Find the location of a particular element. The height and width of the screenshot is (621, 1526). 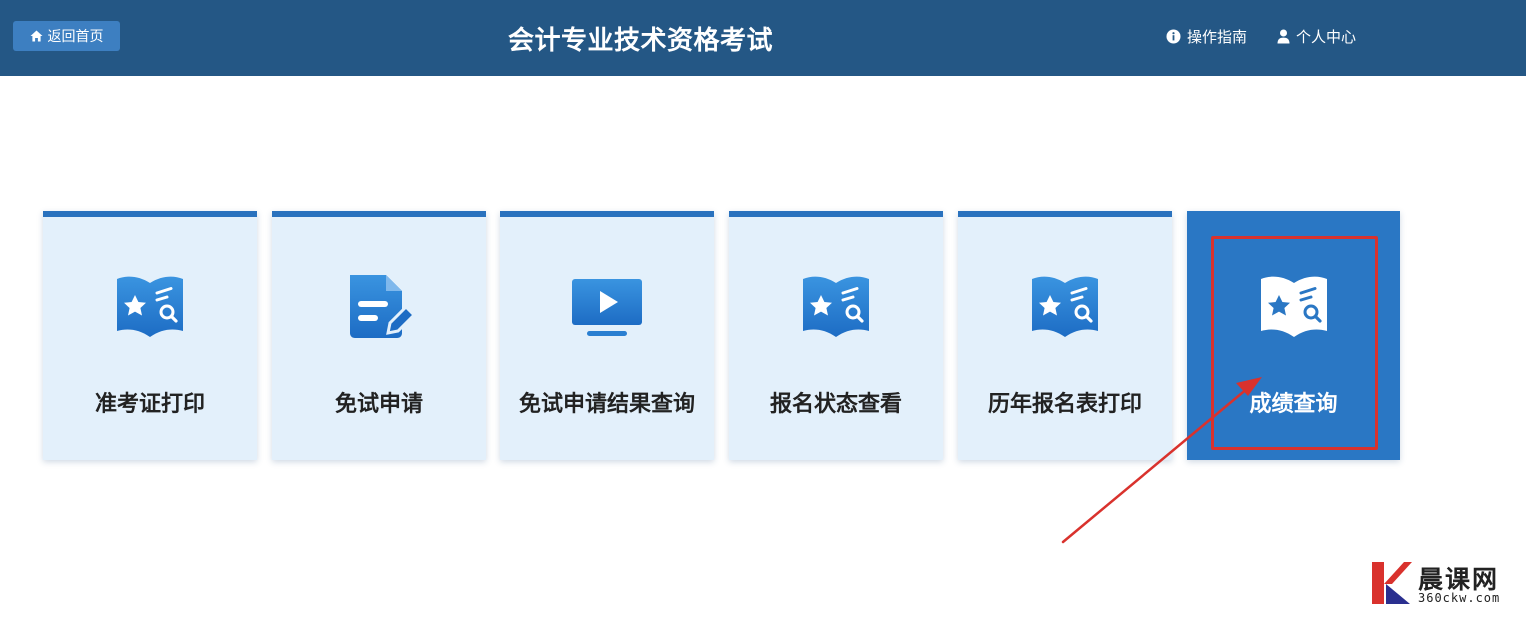

card-registration-status: 报名状态查看 is located at coordinates (836, 335).